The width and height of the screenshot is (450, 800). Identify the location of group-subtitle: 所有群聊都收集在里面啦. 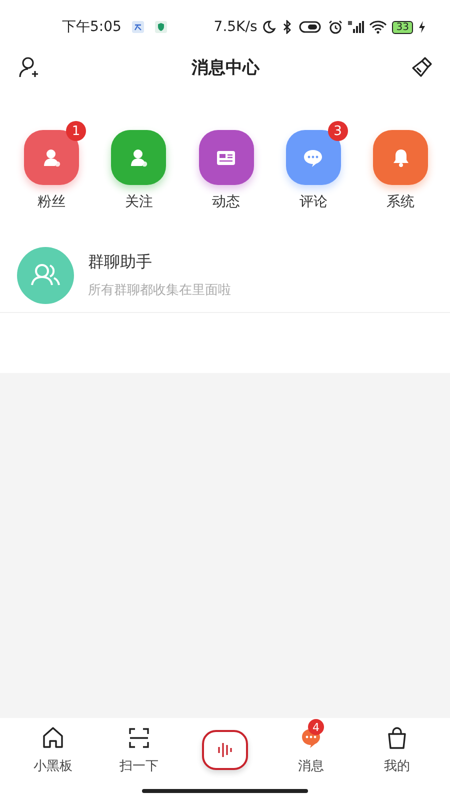
(159, 290).